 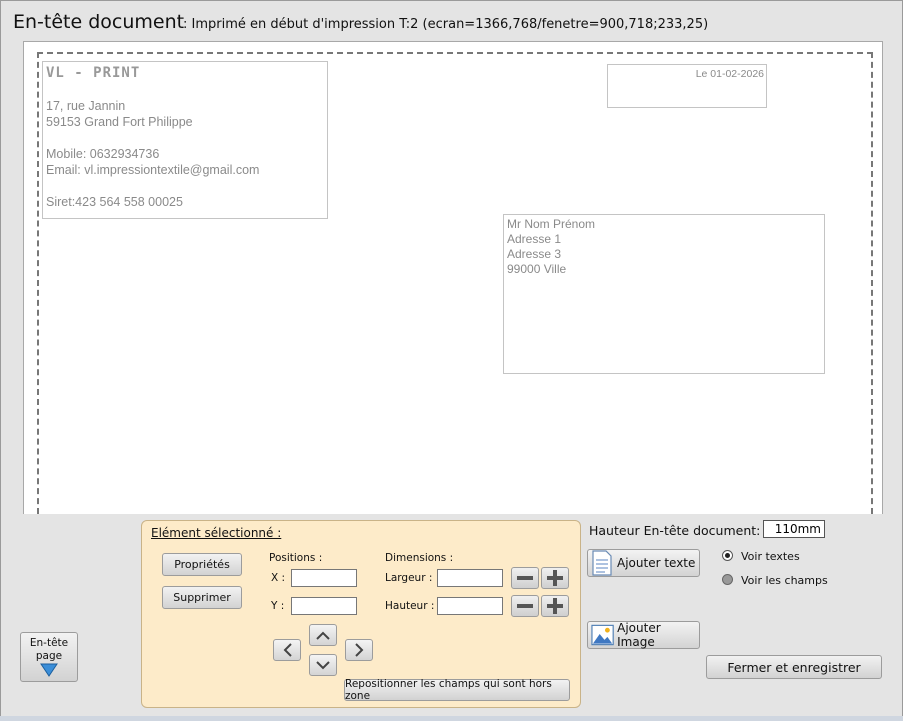 What do you see at coordinates (99, 22) in the screenshot?
I see `window-title: En-tête document` at bounding box center [99, 22].